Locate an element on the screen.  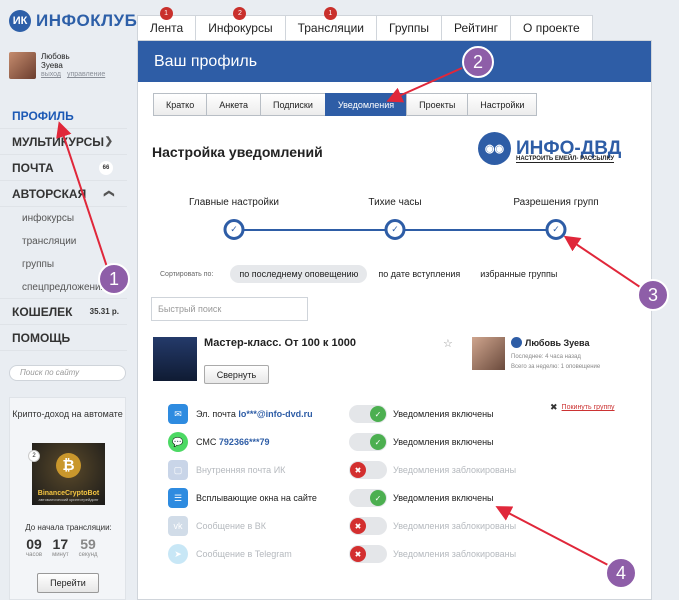
callout-2: 2 is located at coordinates (478, 62).